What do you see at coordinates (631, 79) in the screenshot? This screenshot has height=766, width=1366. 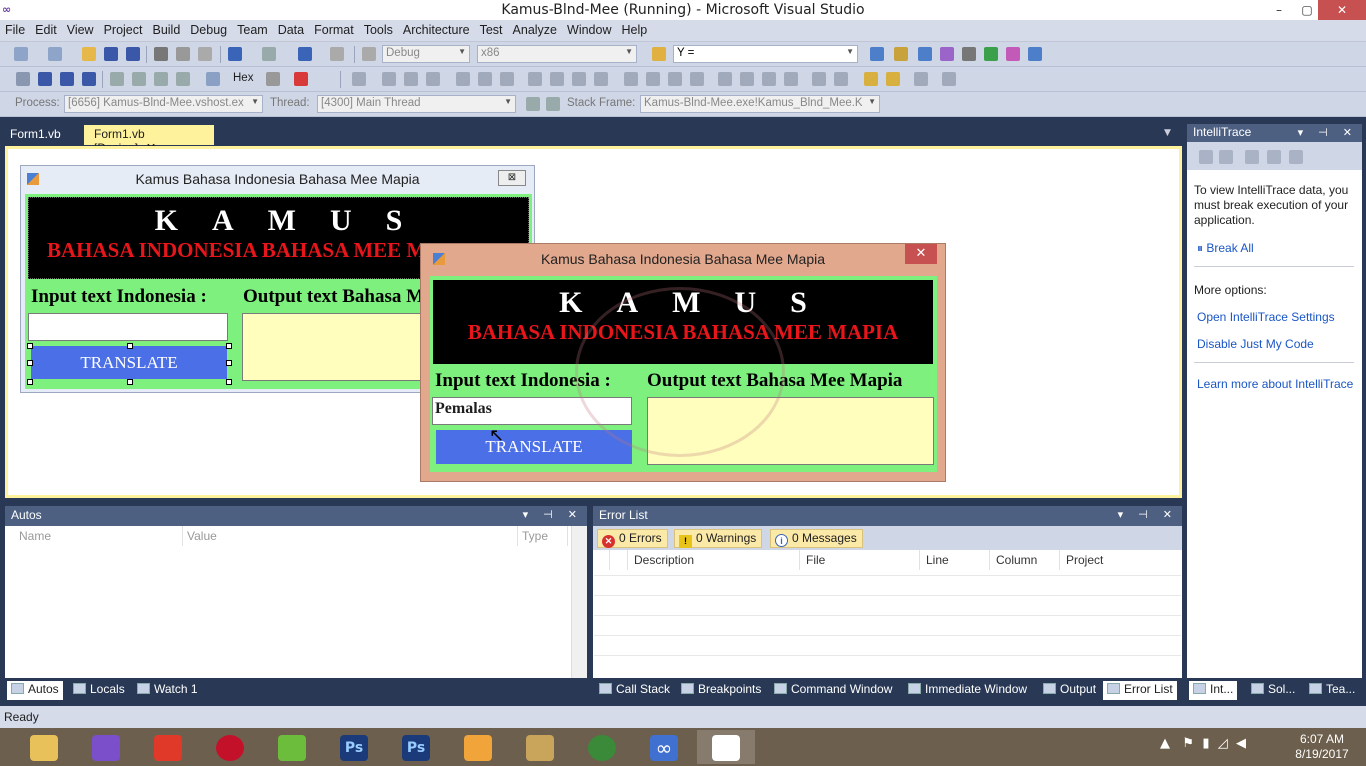 I see `horizontal-spacing-icon` at bounding box center [631, 79].